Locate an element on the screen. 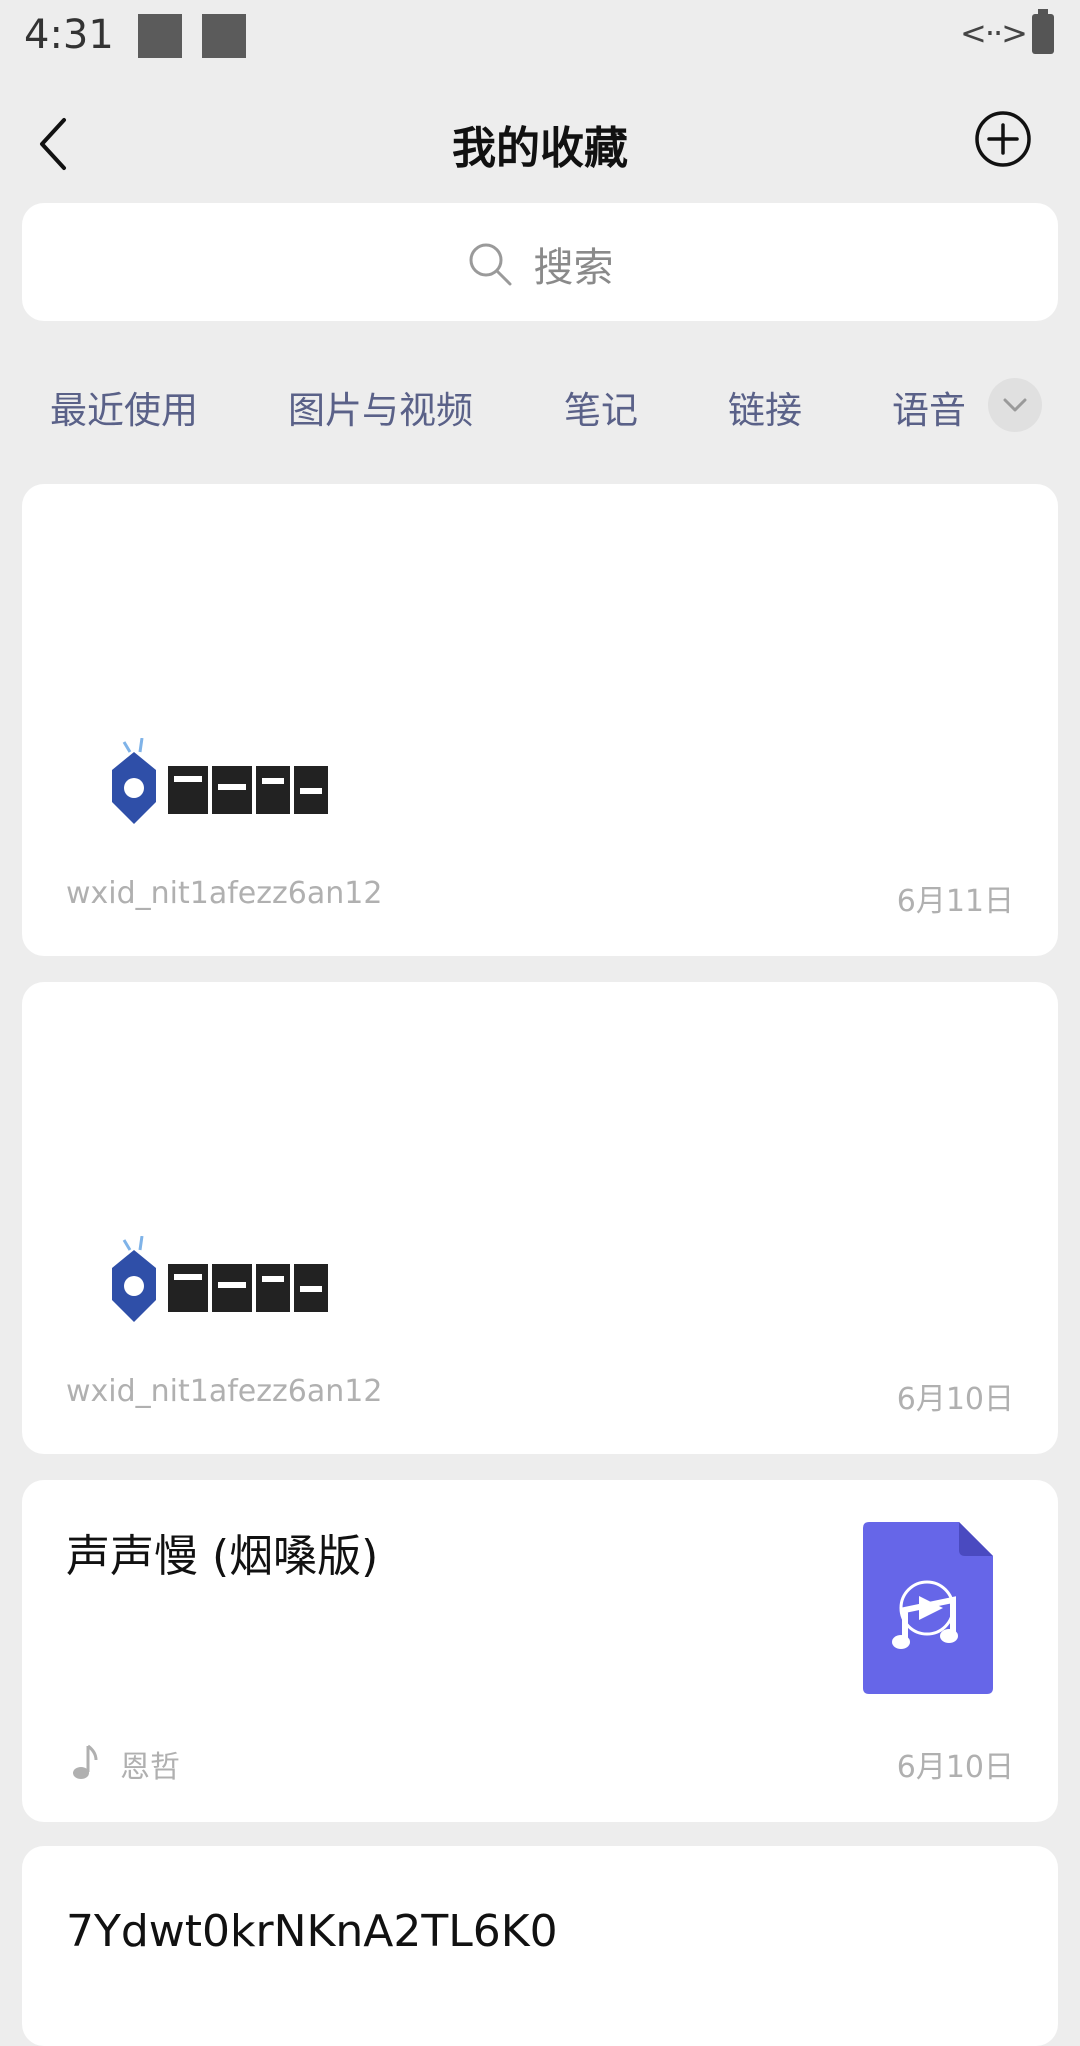  status-time: 4:31 is located at coordinates (69, 35).